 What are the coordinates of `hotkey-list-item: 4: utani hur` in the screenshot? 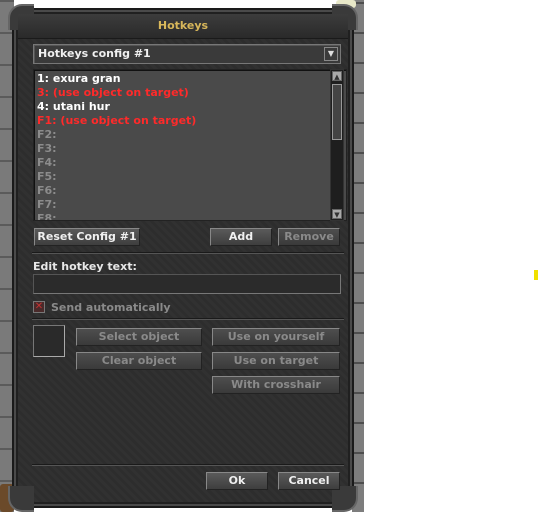 It's located at (73, 107).